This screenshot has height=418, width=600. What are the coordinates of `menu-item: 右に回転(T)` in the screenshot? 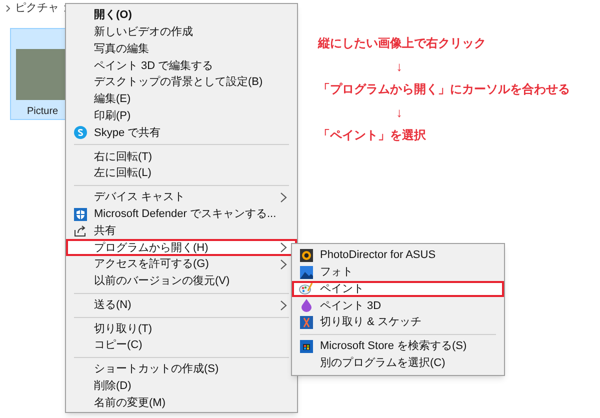 It's located at (181, 157).